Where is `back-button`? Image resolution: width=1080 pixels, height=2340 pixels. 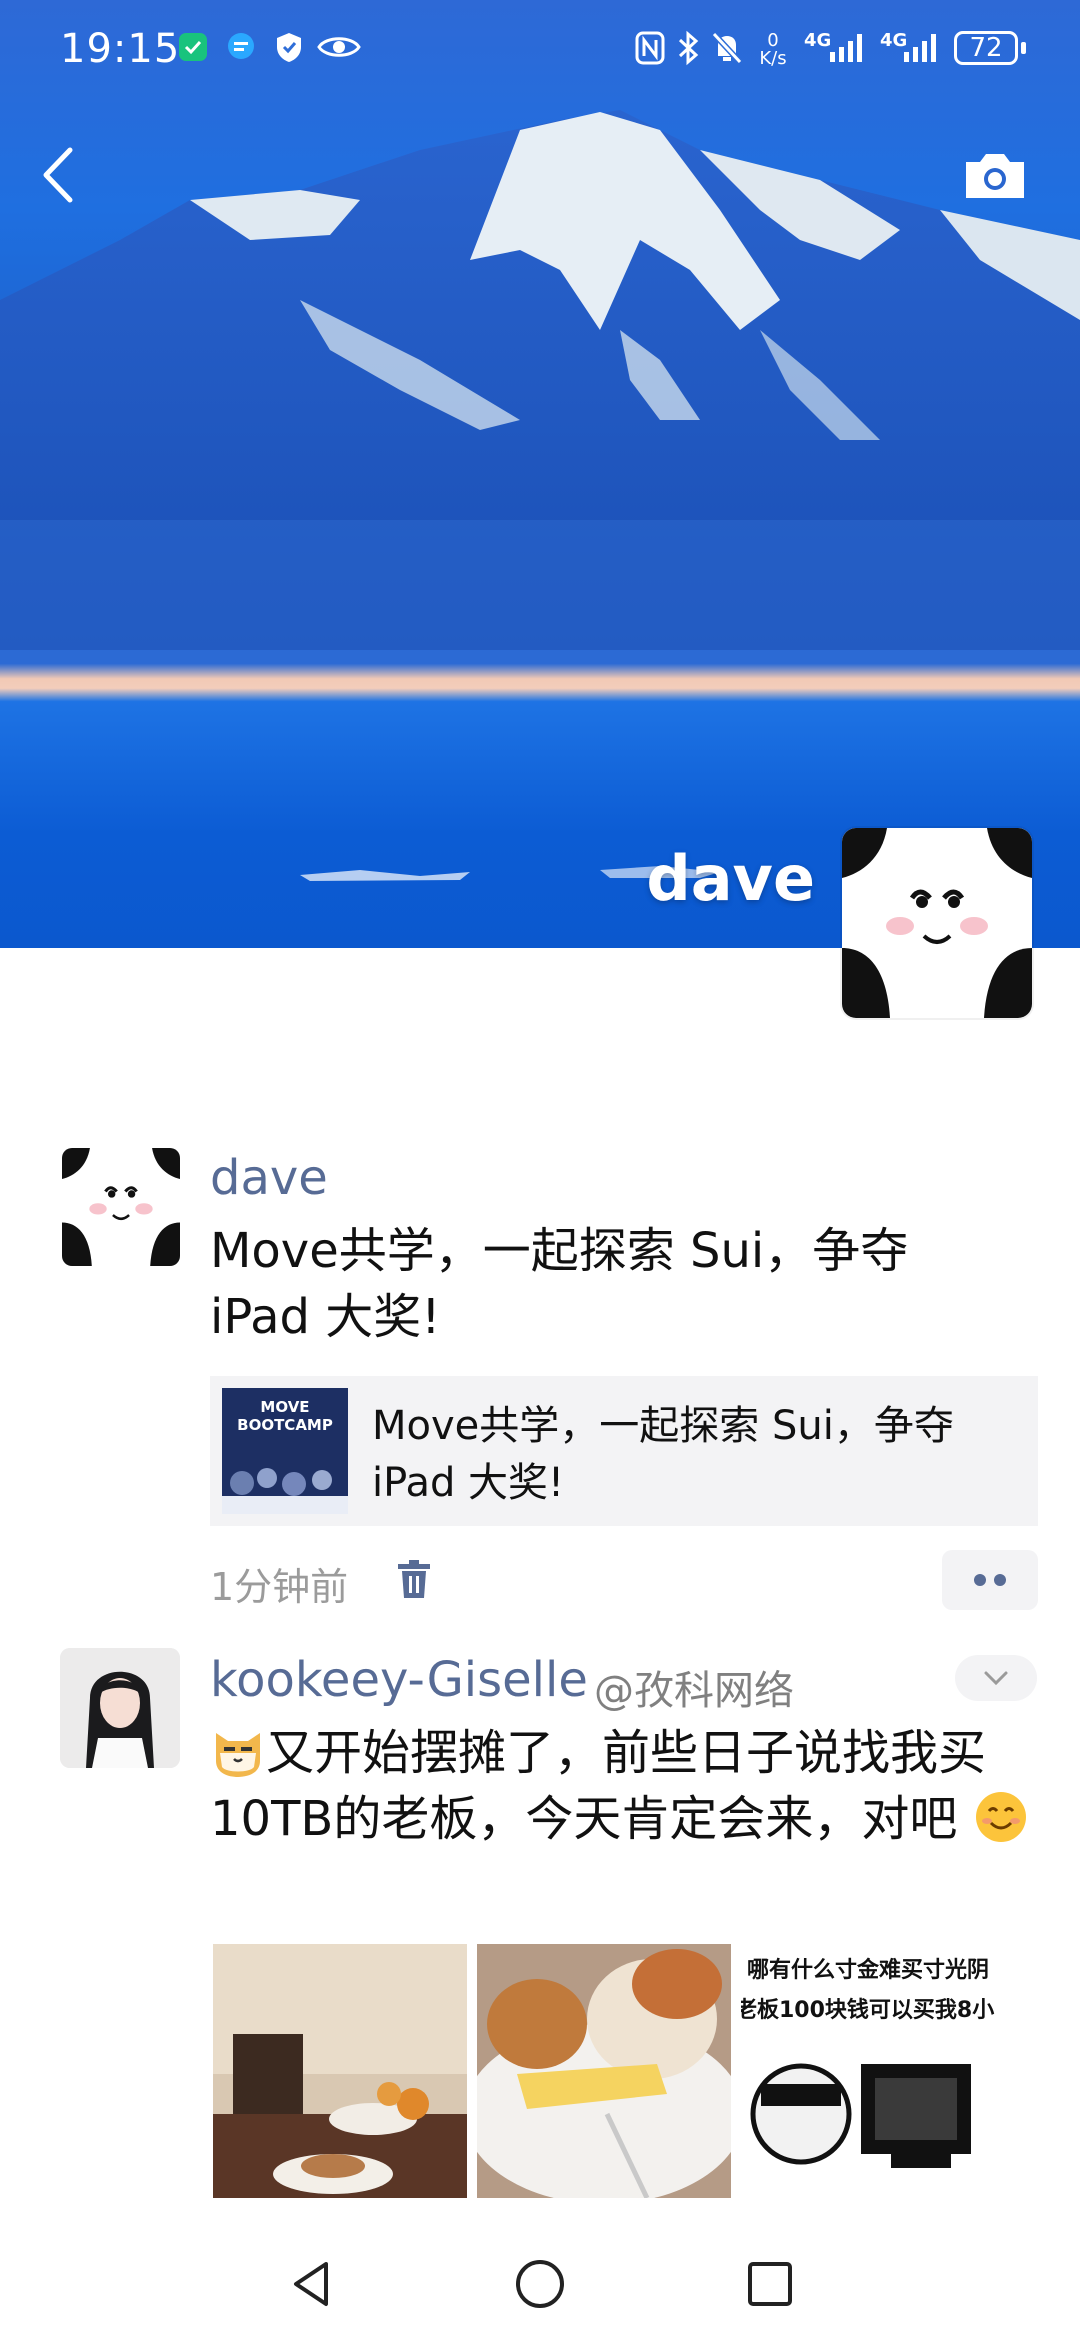
back-button is located at coordinates (59, 175).